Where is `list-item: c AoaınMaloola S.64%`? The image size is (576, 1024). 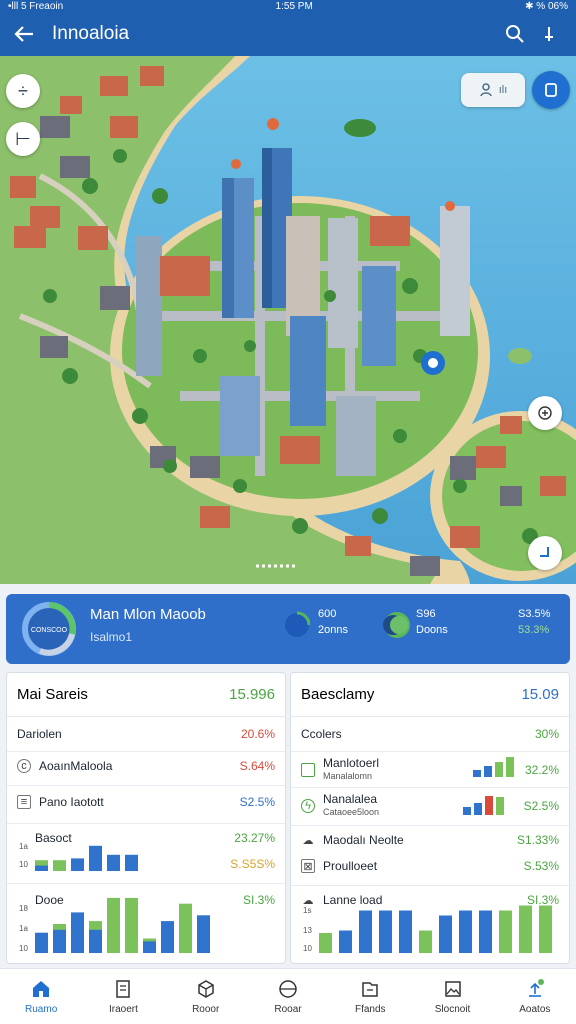 list-item: c AoaınMaloola S.64% is located at coordinates (146, 766).